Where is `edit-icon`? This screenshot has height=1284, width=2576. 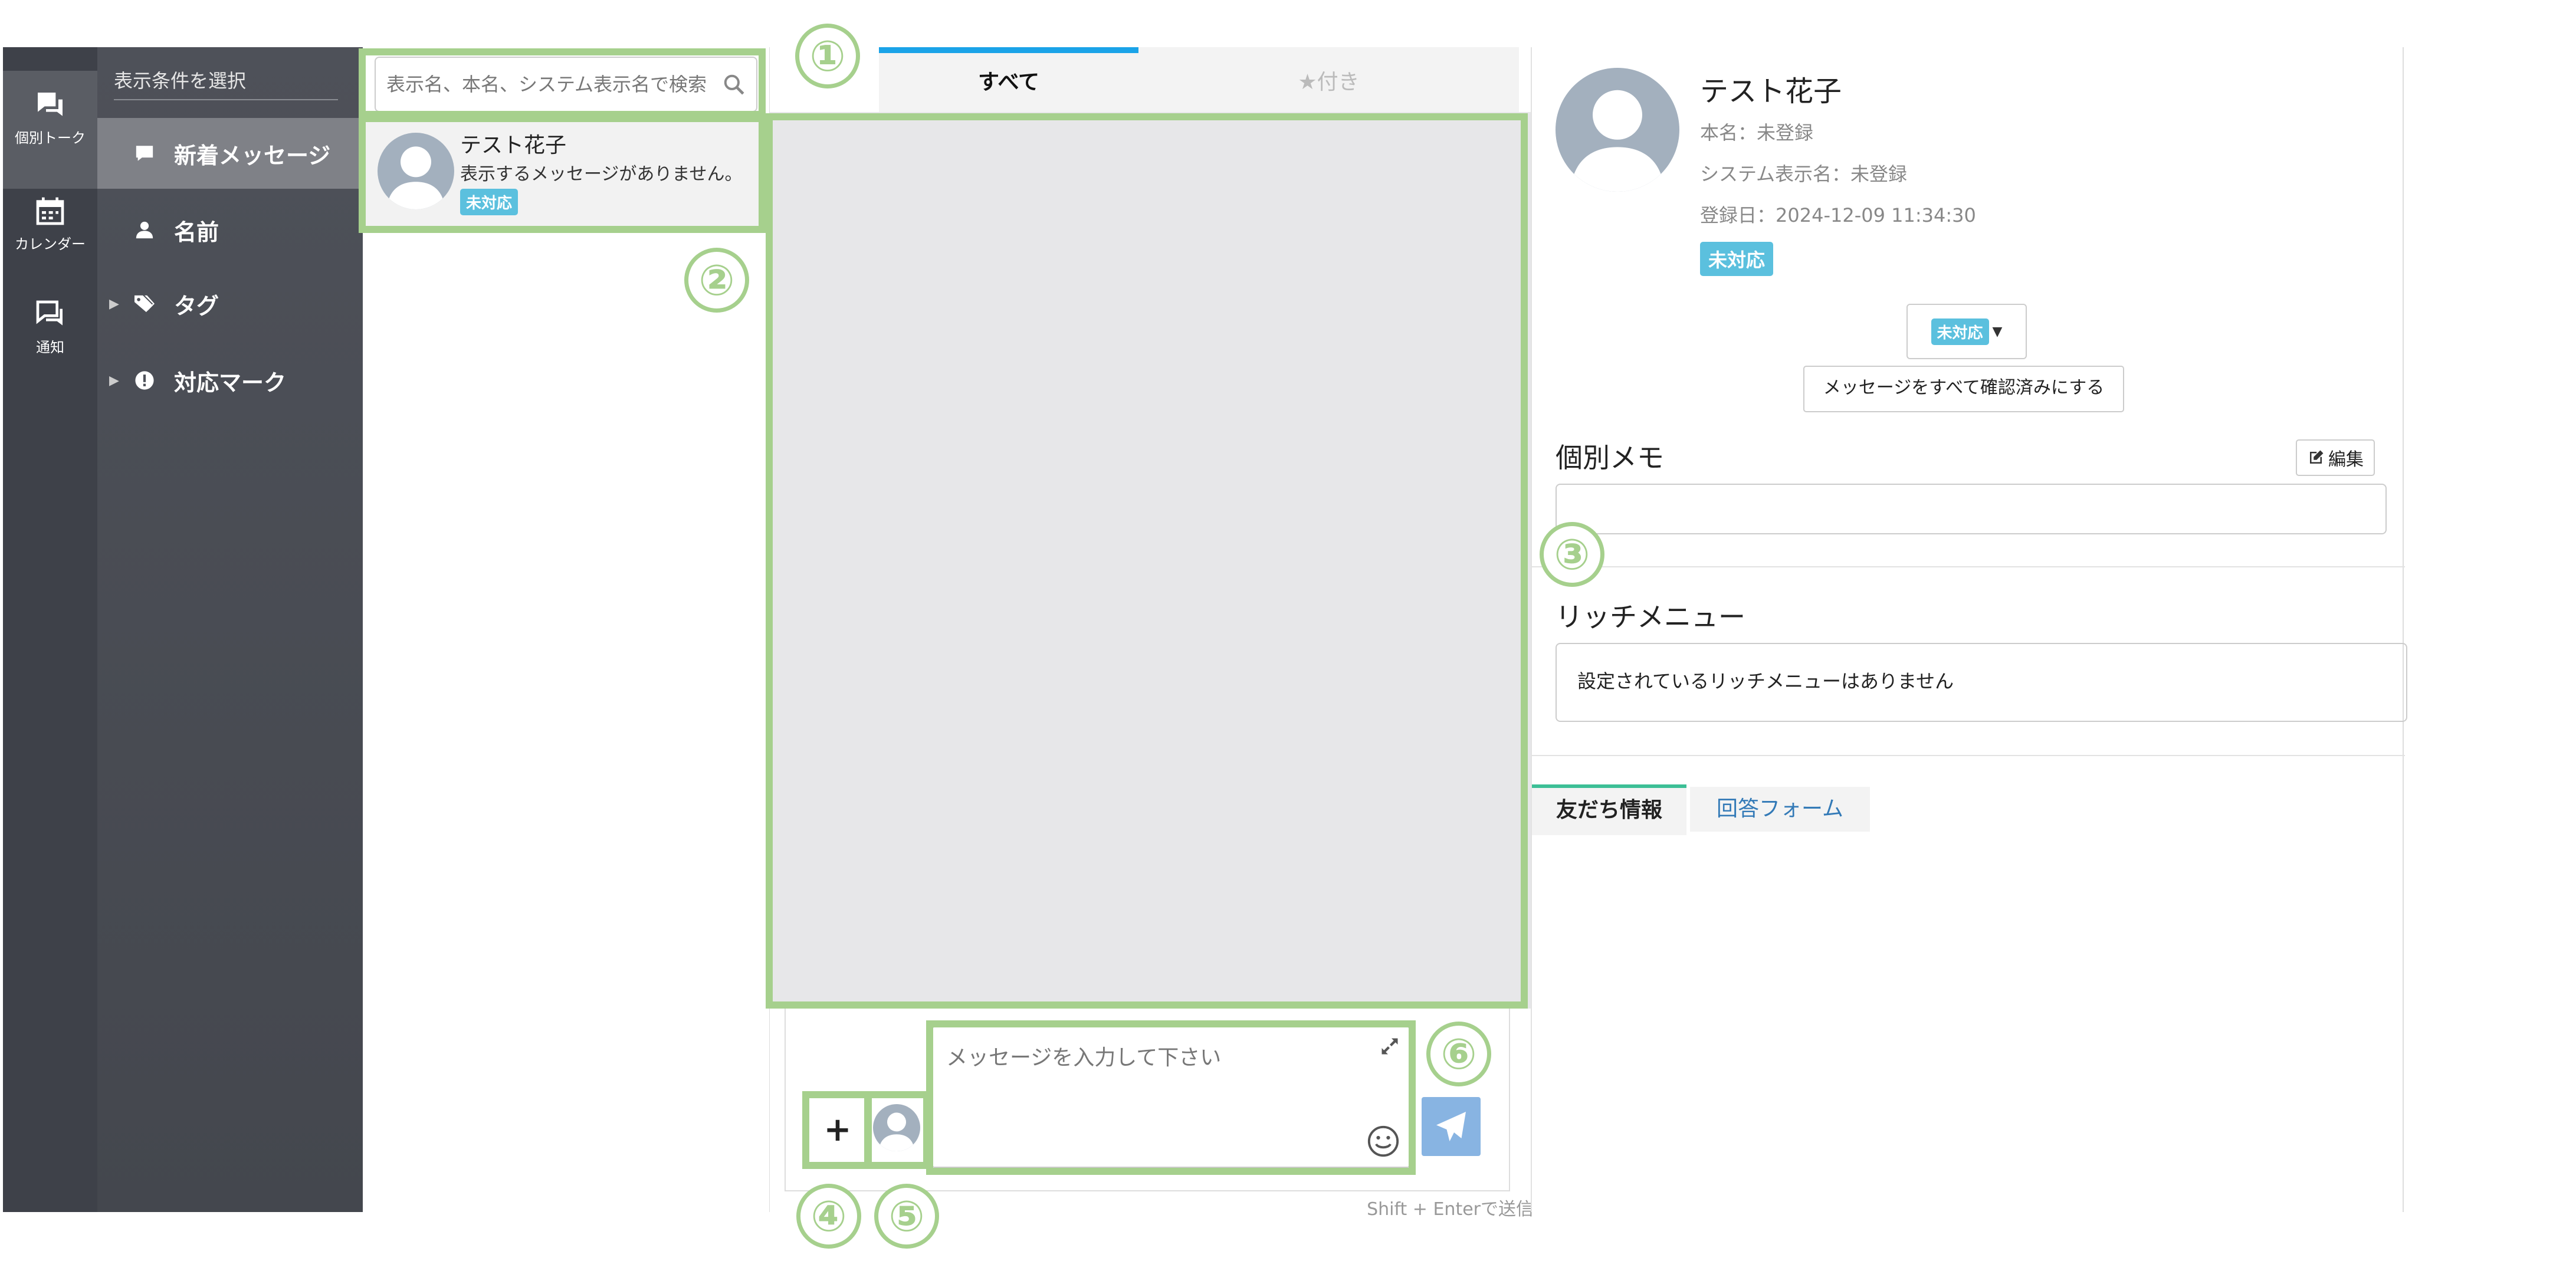
edit-icon is located at coordinates (2317, 457).